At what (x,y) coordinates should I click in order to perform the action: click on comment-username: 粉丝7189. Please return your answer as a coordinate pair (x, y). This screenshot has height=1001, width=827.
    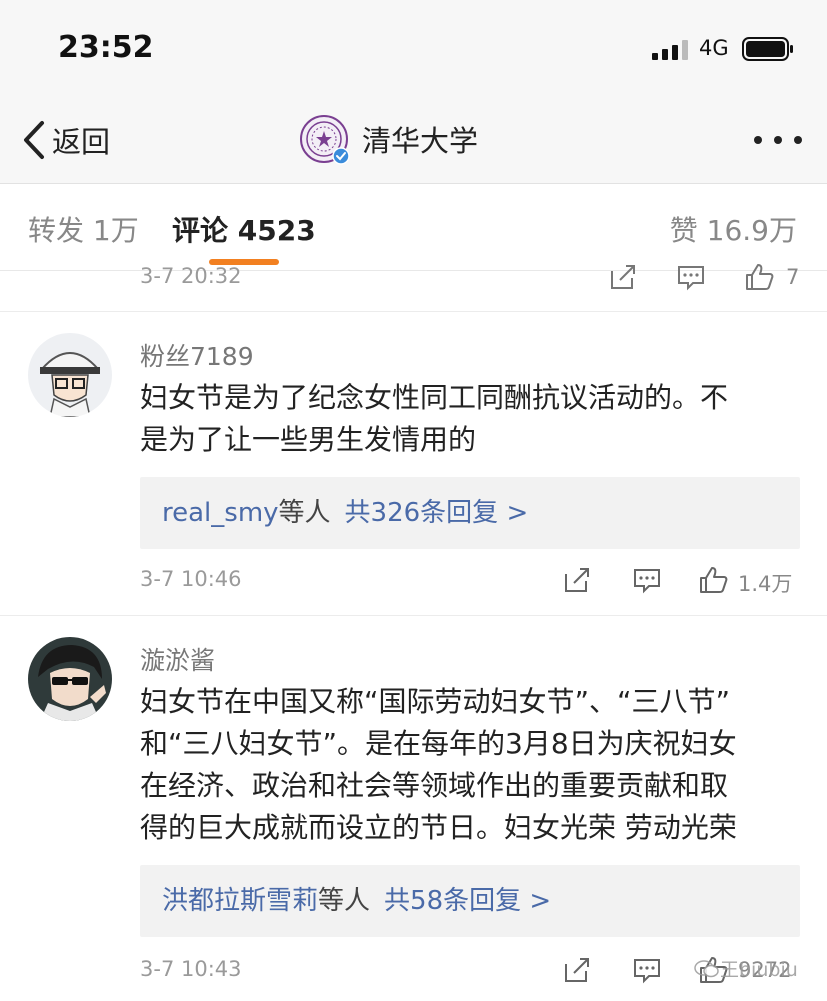
    Looking at the image, I should click on (197, 355).